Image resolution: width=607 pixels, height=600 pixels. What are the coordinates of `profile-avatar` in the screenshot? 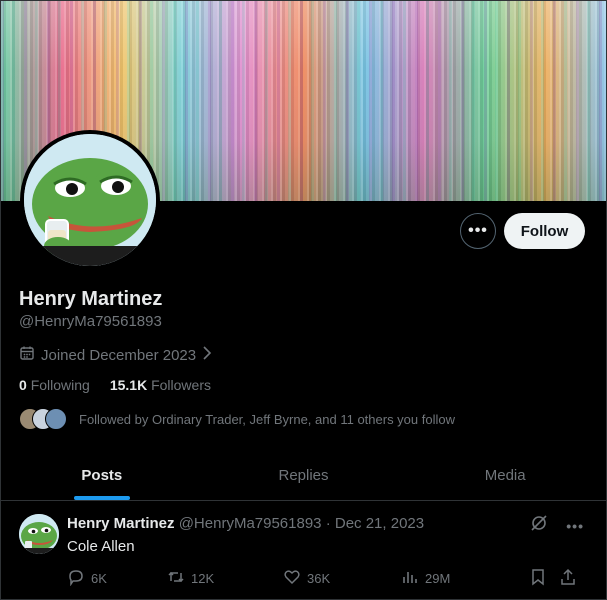 It's located at (90, 200).